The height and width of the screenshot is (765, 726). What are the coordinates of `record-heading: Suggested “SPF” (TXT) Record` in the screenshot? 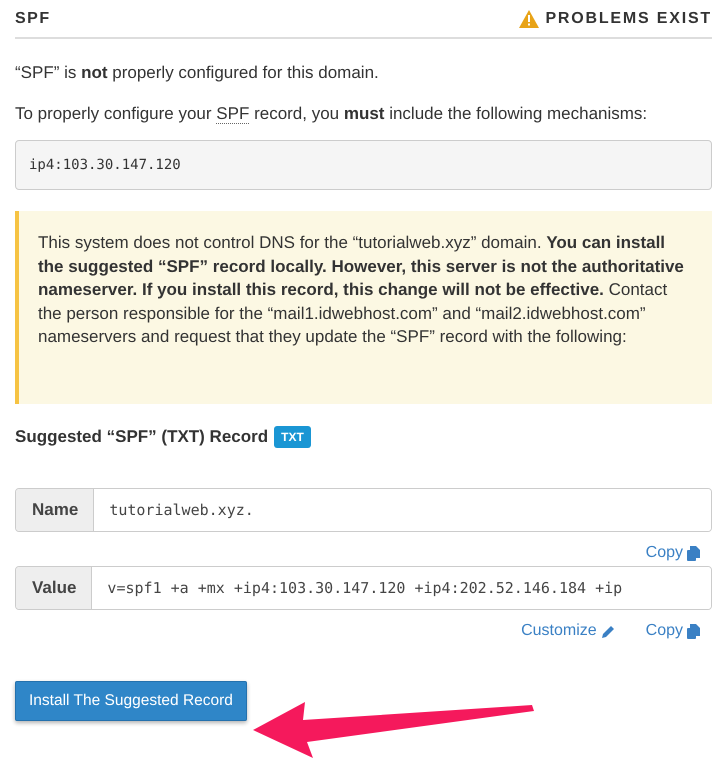 It's located at (141, 437).